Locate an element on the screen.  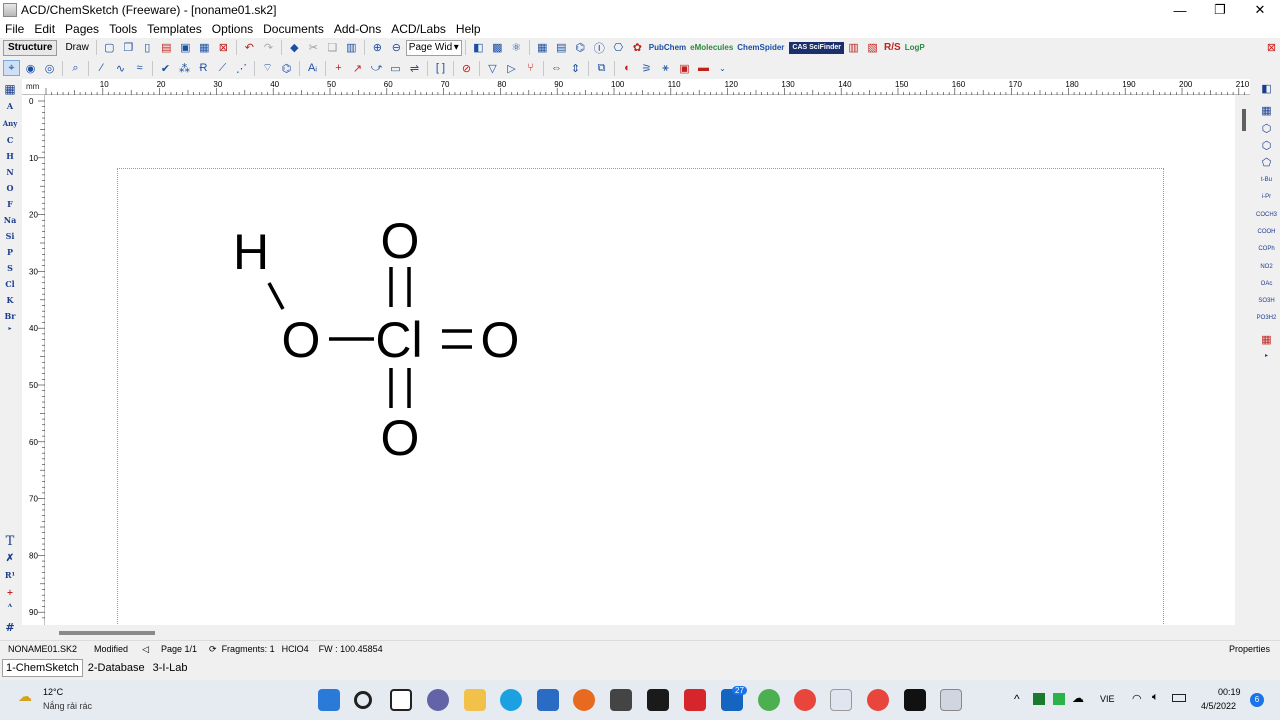
properties-button: Properties is located at coordinates (1249, 649).